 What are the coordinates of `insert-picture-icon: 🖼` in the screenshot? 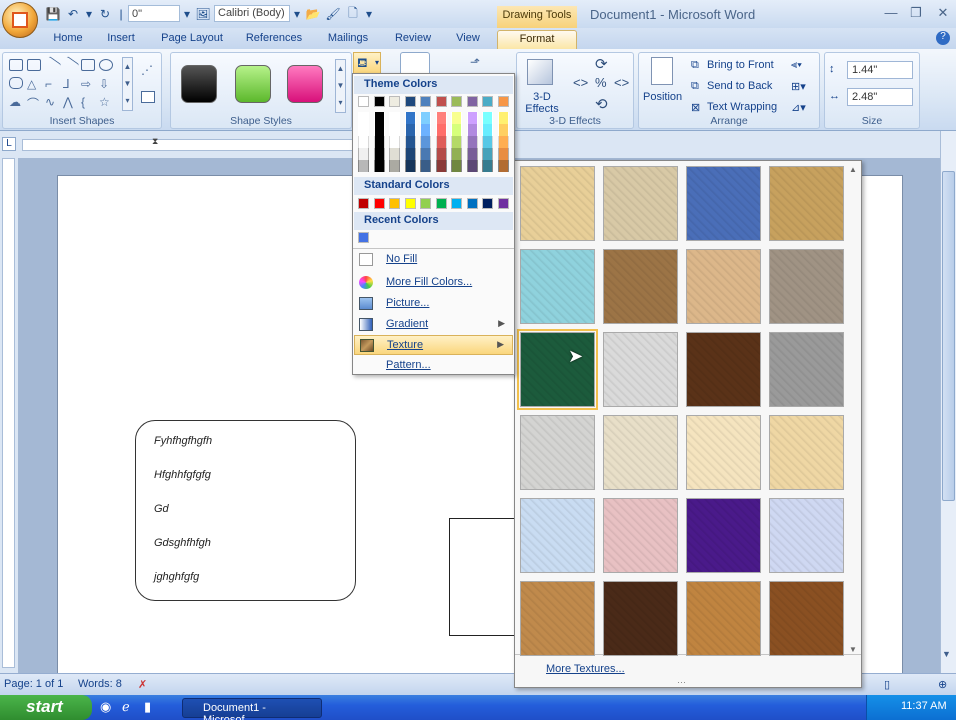 It's located at (203, 14).